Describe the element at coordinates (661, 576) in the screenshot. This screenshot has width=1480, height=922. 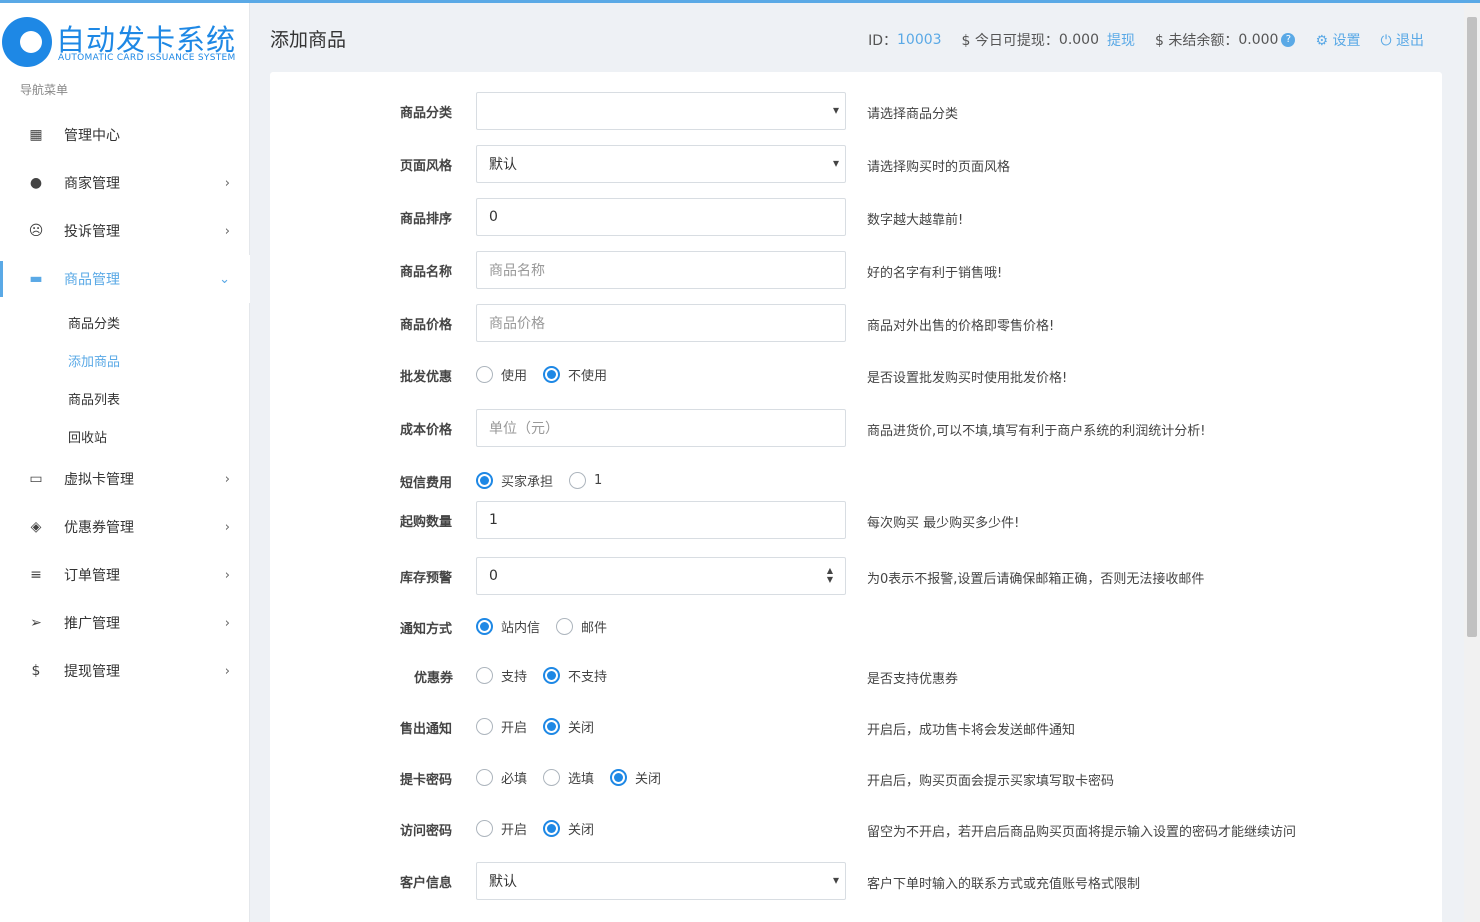
I see `stock-alert-stepper: 0 ▲ ▼` at that location.